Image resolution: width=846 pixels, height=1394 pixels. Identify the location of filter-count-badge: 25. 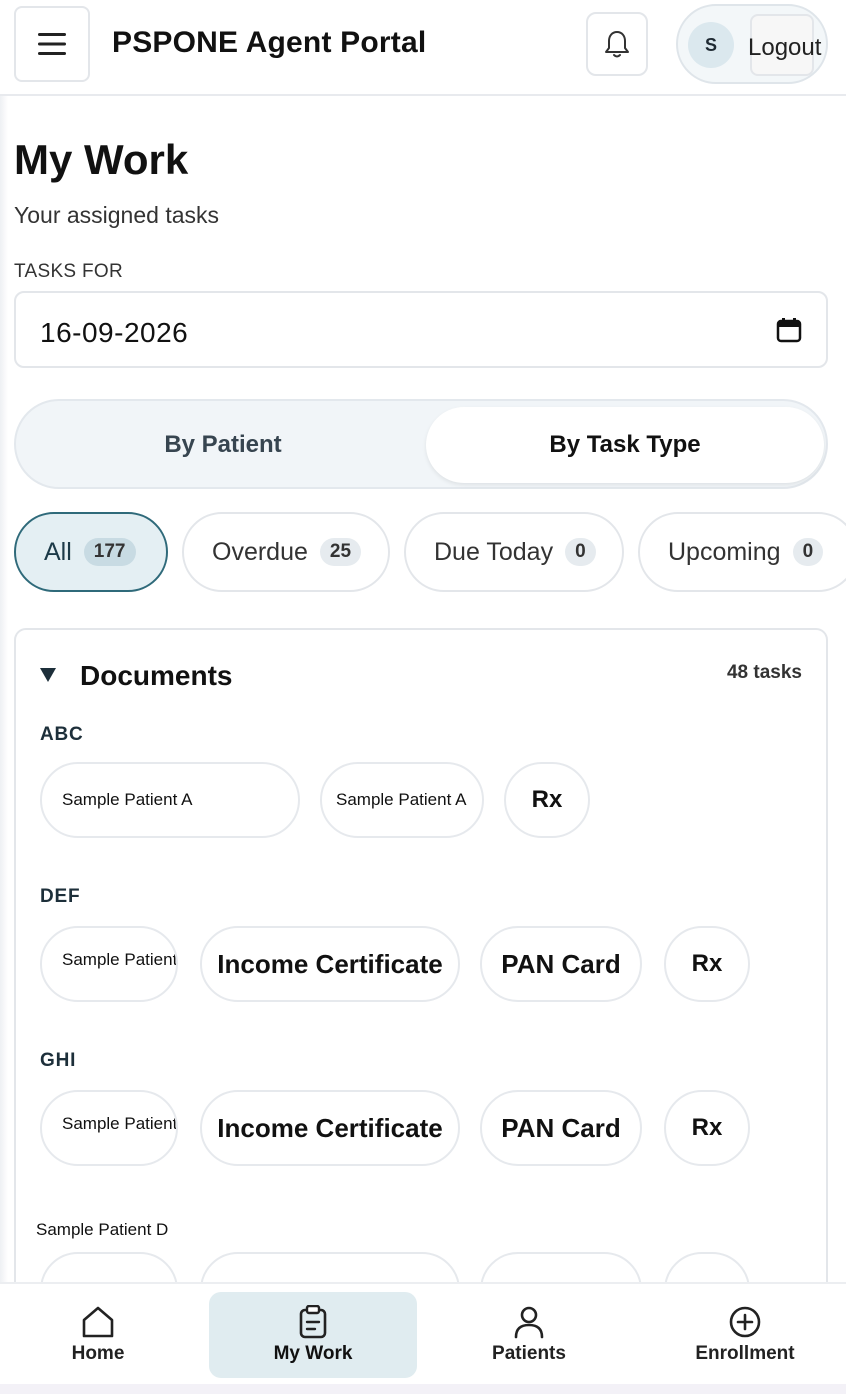
(340, 552).